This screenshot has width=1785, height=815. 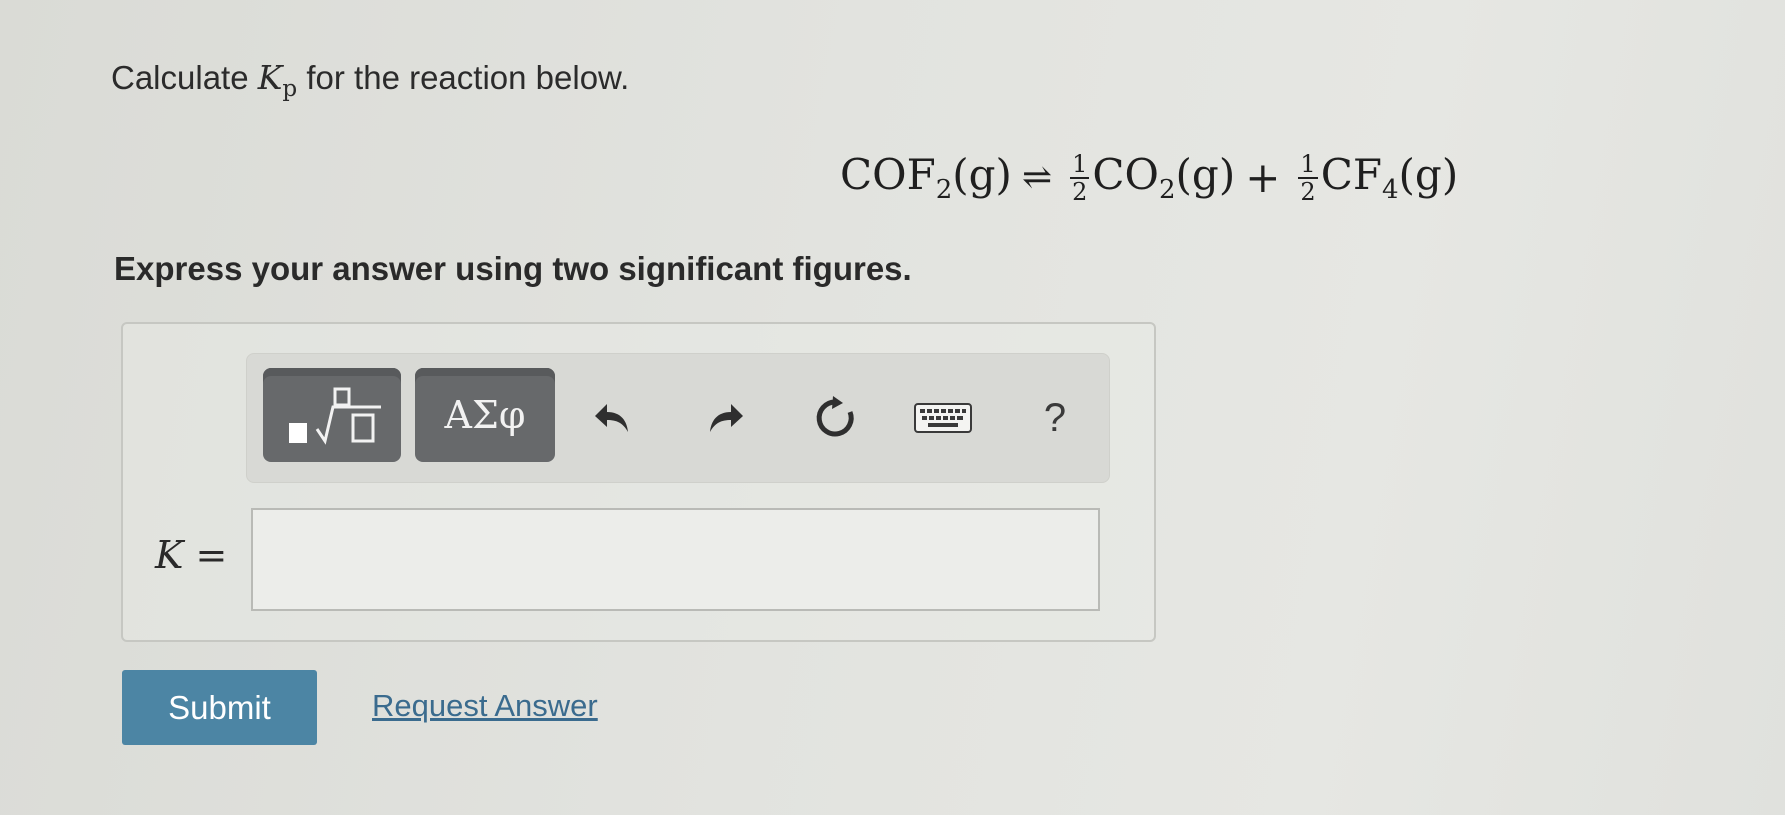 I want to click on plus-sign: +, so click(x=1263, y=178).